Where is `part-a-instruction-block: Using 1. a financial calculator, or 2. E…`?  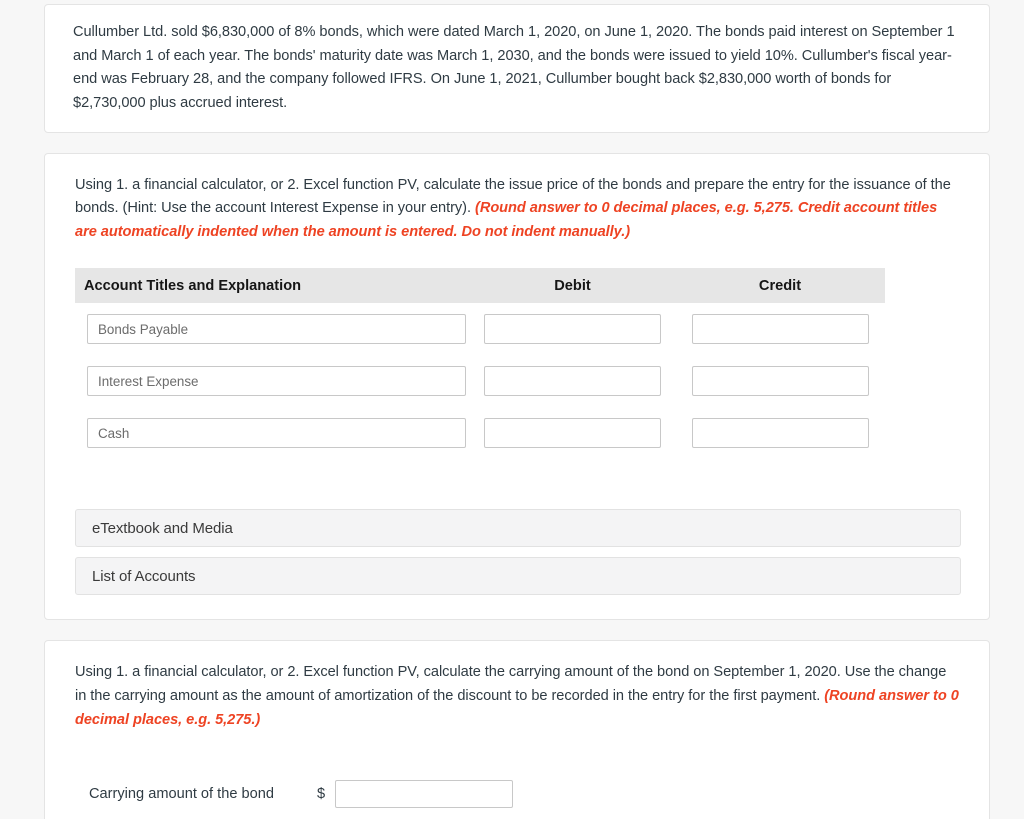
part-a-instruction-block: Using 1. a financial calculator, or 2. E… is located at coordinates (518, 209).